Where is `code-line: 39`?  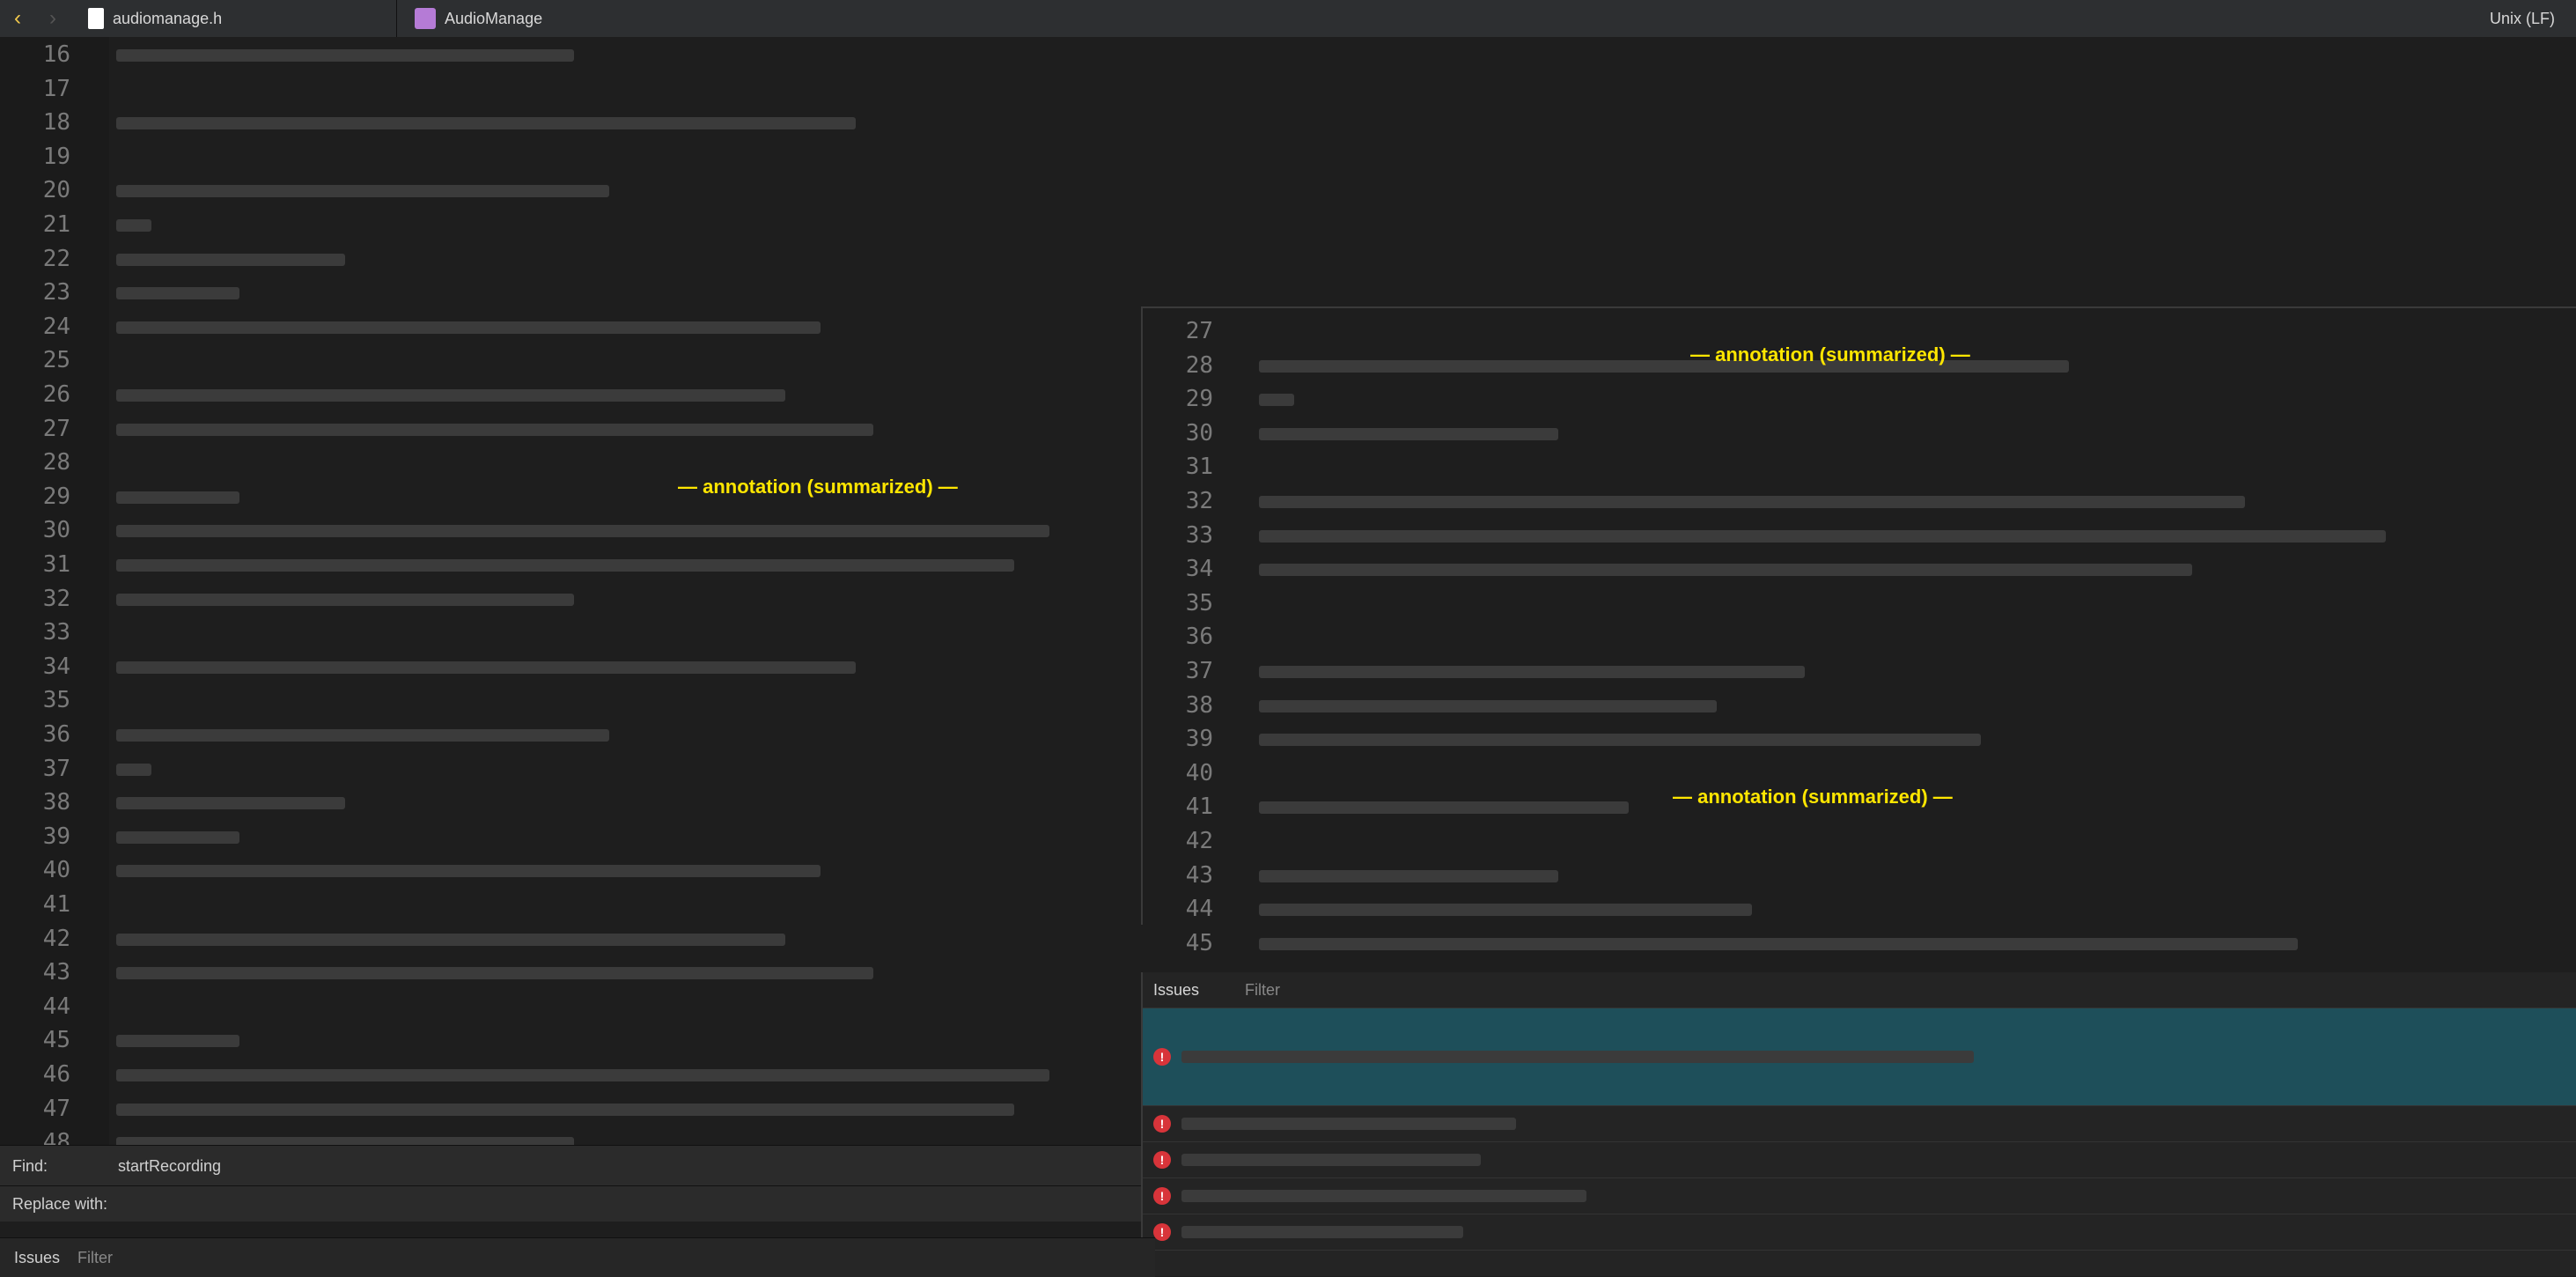
code-line: 39 is located at coordinates (1859, 739).